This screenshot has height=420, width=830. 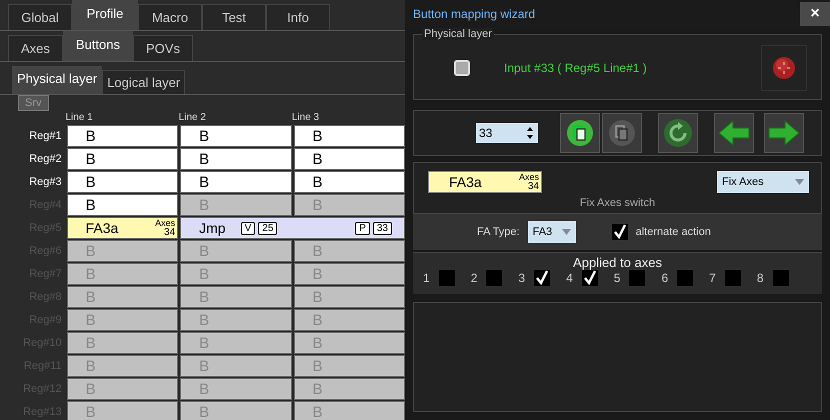 What do you see at coordinates (382, 228) in the screenshot?
I see `tag: 33` at bounding box center [382, 228].